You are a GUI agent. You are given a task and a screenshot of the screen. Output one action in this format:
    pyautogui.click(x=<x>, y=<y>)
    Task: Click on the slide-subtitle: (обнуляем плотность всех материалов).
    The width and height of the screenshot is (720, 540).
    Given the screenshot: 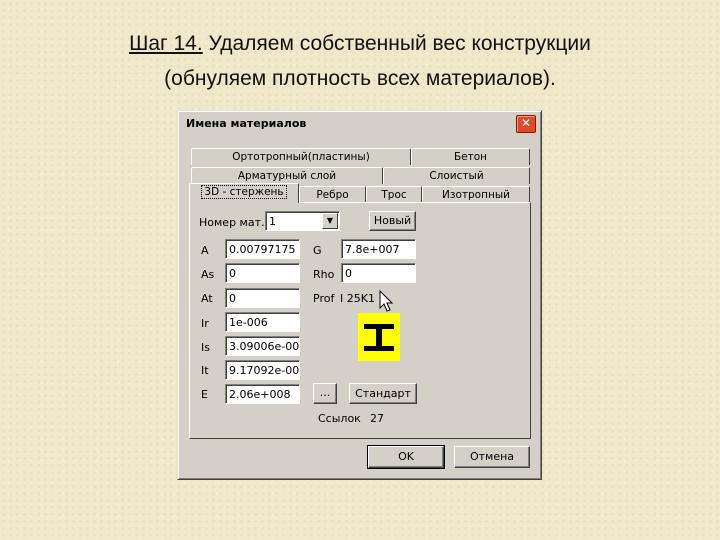 What is the action you would take?
    pyautogui.click(x=360, y=78)
    